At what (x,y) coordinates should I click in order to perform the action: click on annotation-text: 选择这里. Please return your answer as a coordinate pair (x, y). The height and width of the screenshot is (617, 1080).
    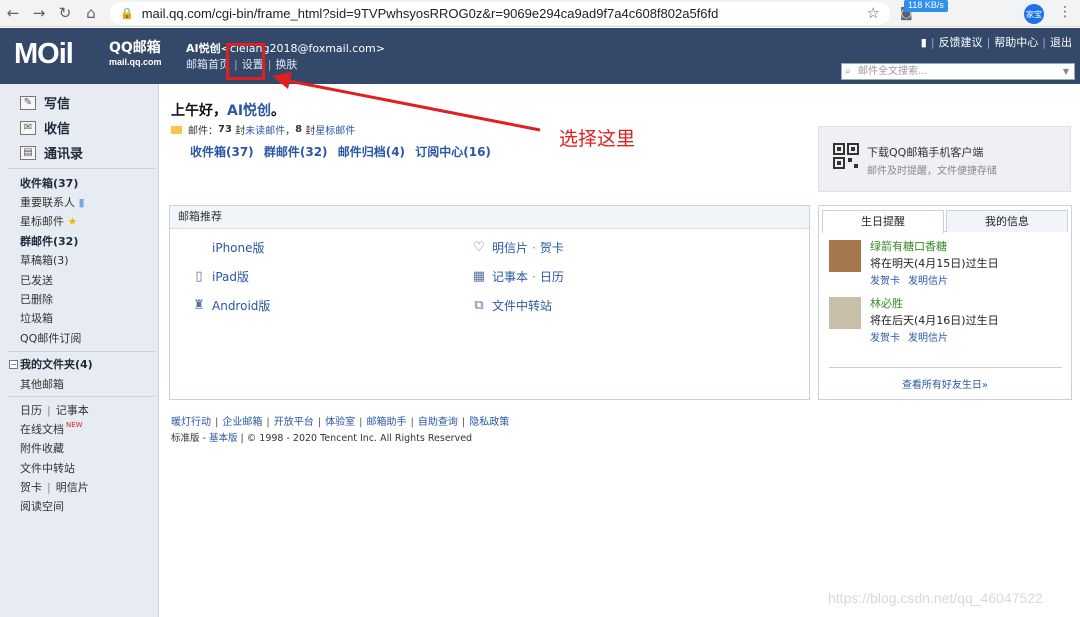
    Looking at the image, I should click on (597, 139).